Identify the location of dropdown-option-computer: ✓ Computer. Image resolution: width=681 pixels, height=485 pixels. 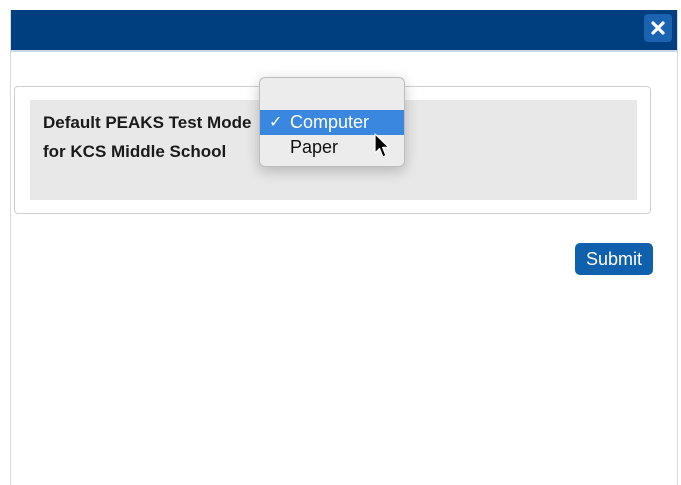
(332, 122).